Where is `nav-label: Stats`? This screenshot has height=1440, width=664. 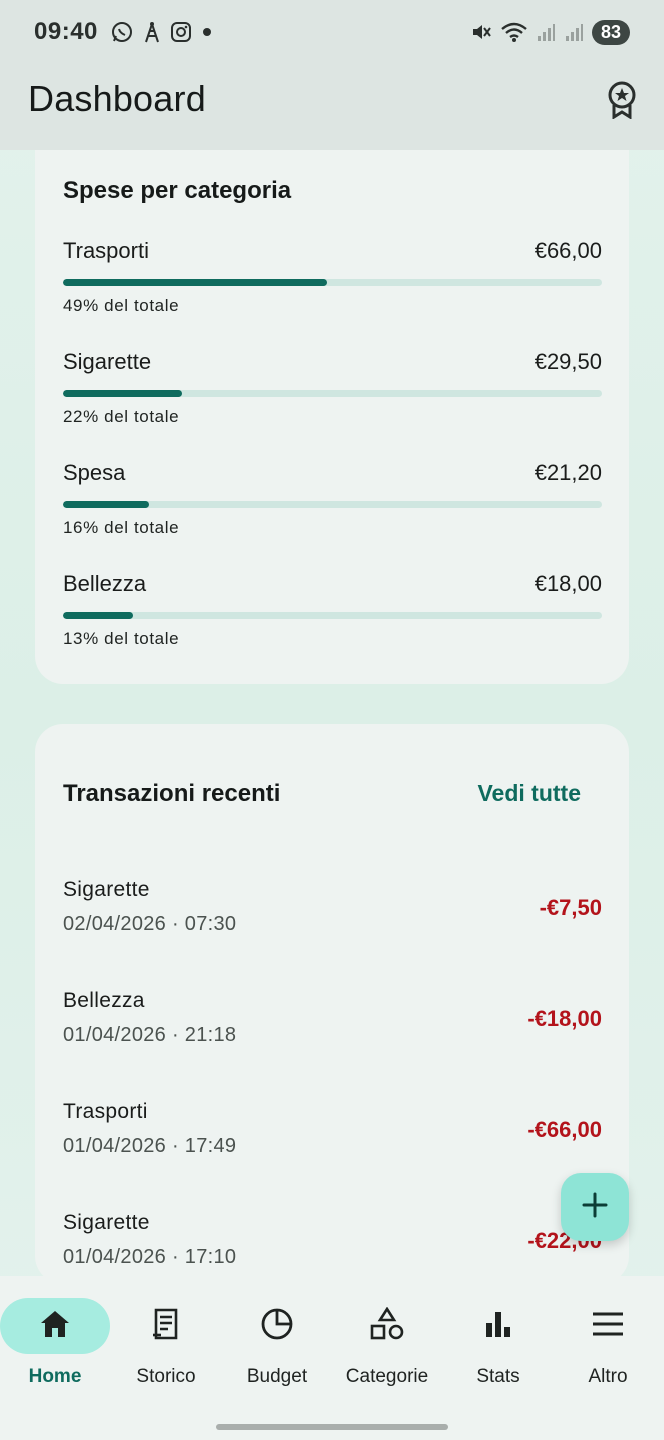 nav-label: Stats is located at coordinates (498, 1376).